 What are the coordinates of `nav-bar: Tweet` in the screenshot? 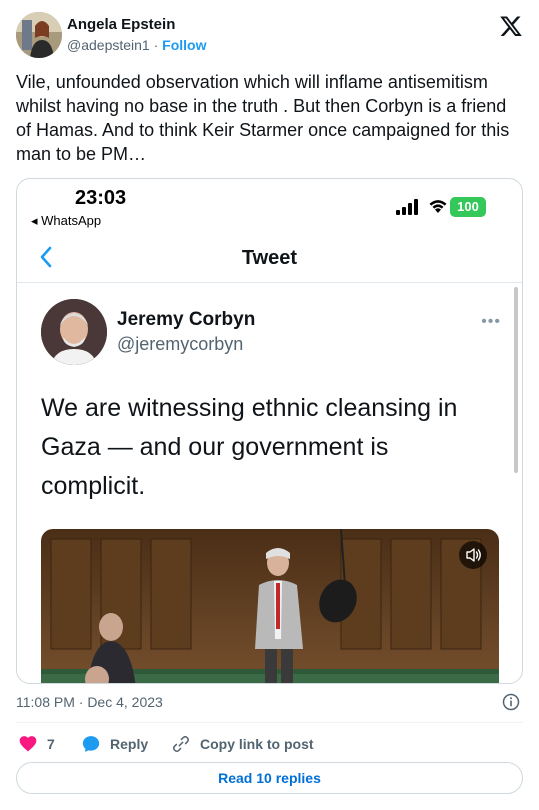 It's located at (269, 257).